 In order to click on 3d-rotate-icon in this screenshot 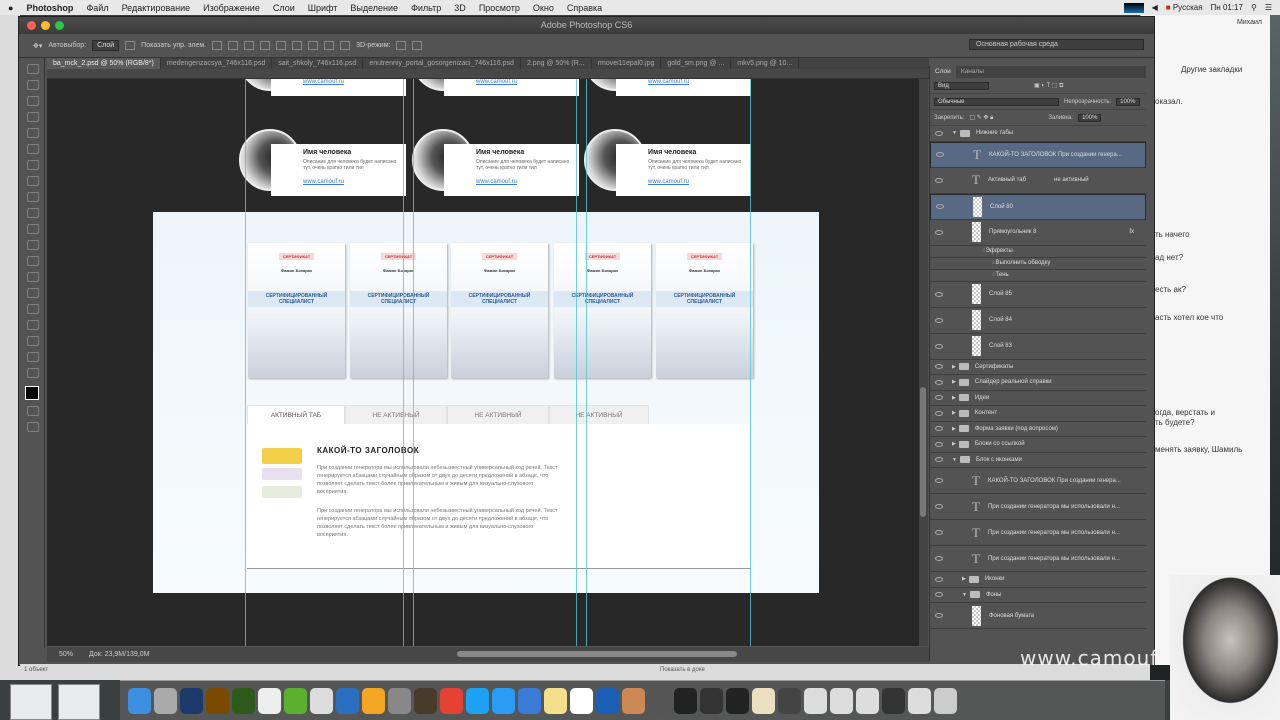, I will do `click(401, 45)`.